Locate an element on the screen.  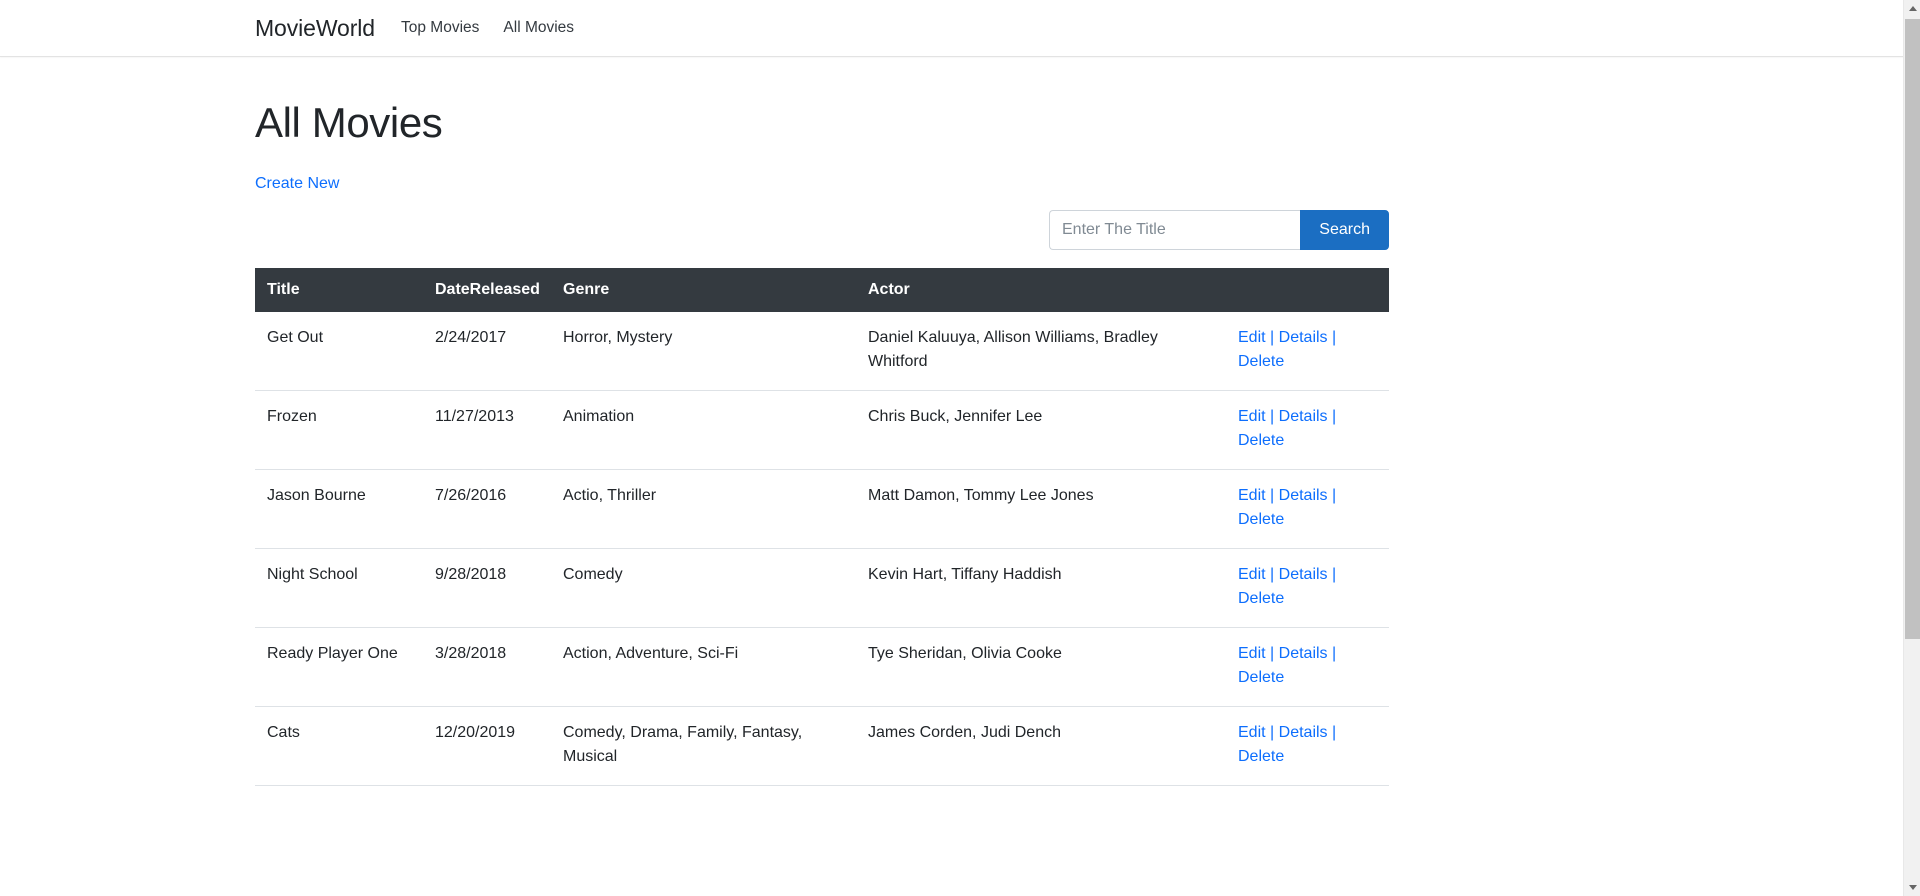
cell-genre: Animation is located at coordinates (703, 430).